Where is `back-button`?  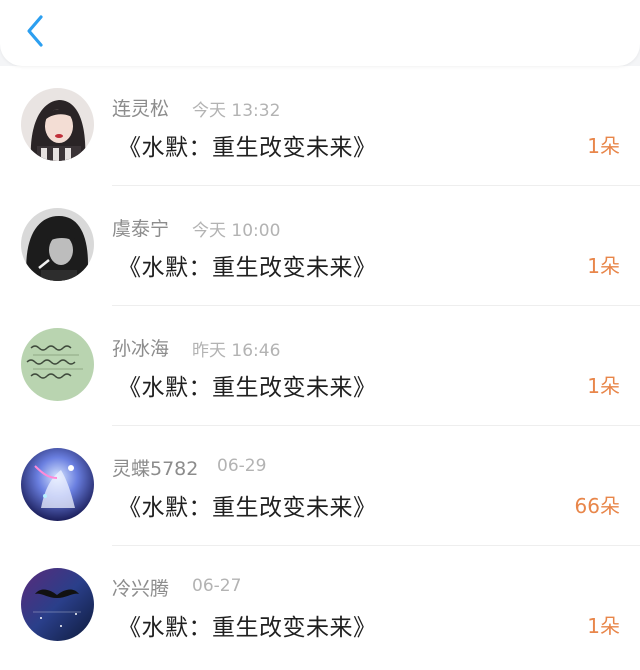 back-button is located at coordinates (35, 31).